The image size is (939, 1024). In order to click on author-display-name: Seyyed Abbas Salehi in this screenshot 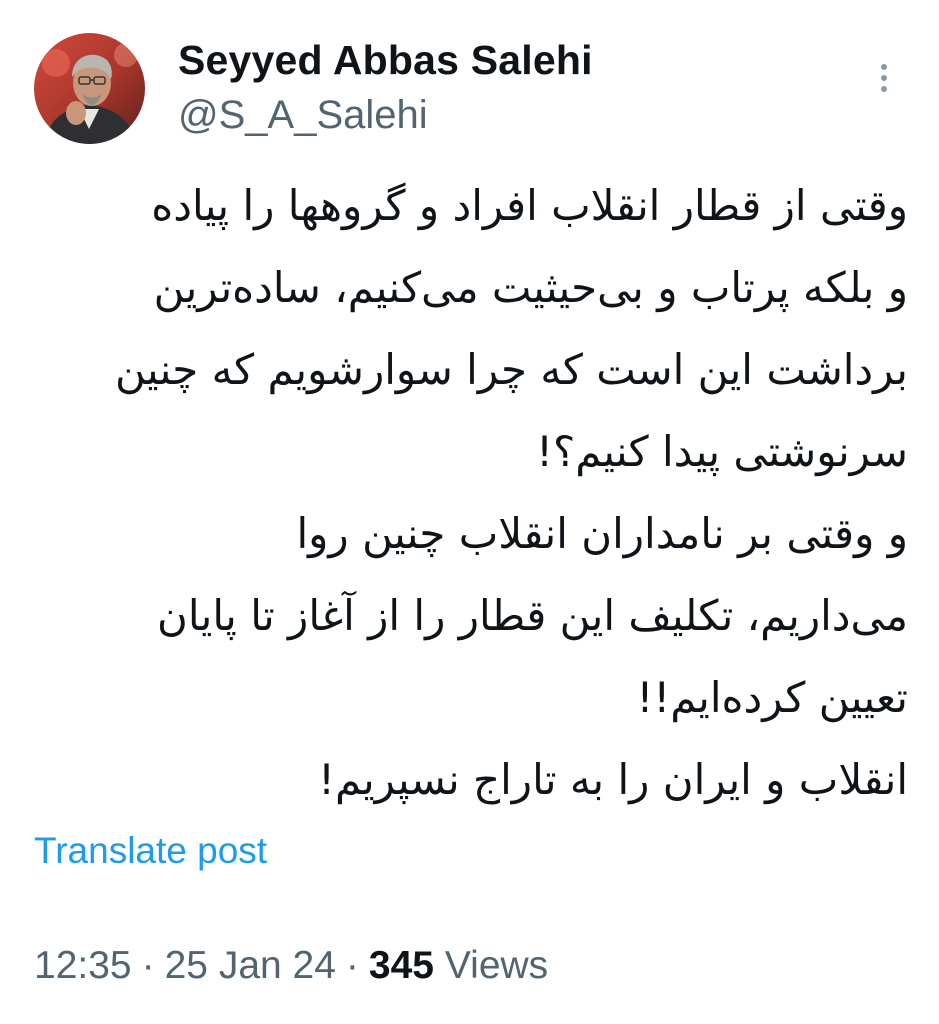, I will do `click(385, 60)`.